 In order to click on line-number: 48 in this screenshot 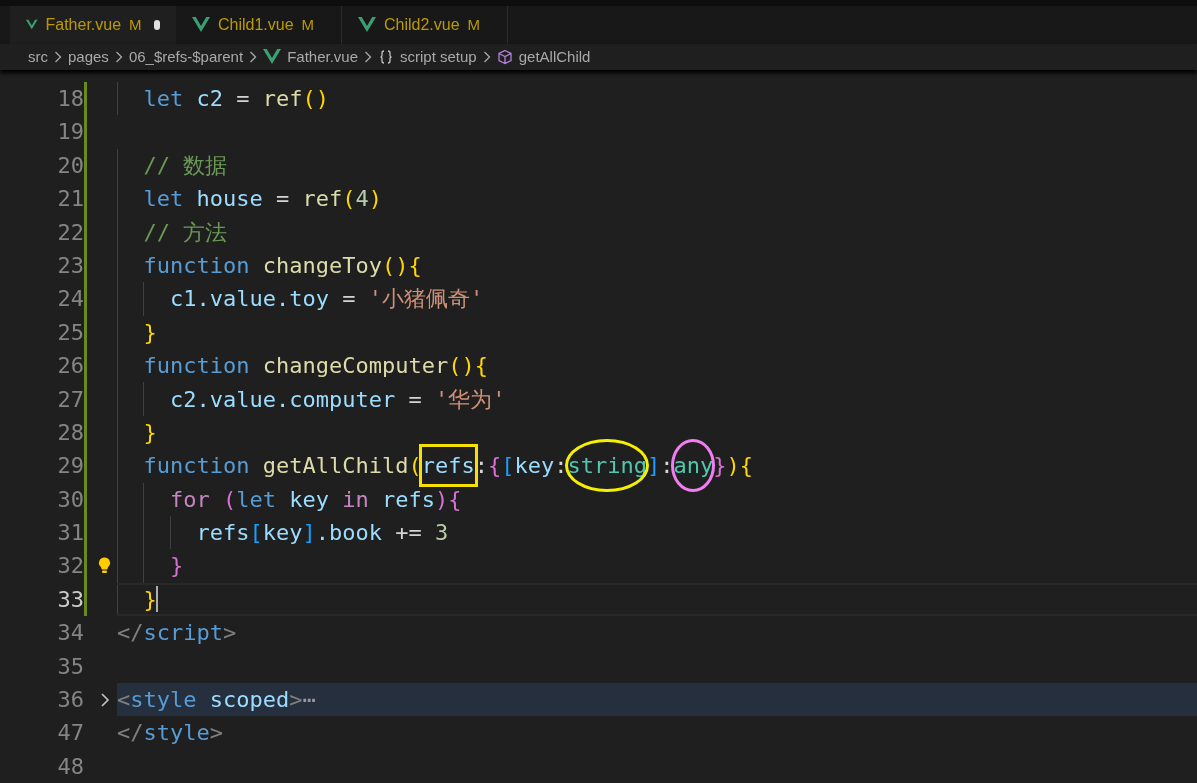, I will do `click(70, 766)`.